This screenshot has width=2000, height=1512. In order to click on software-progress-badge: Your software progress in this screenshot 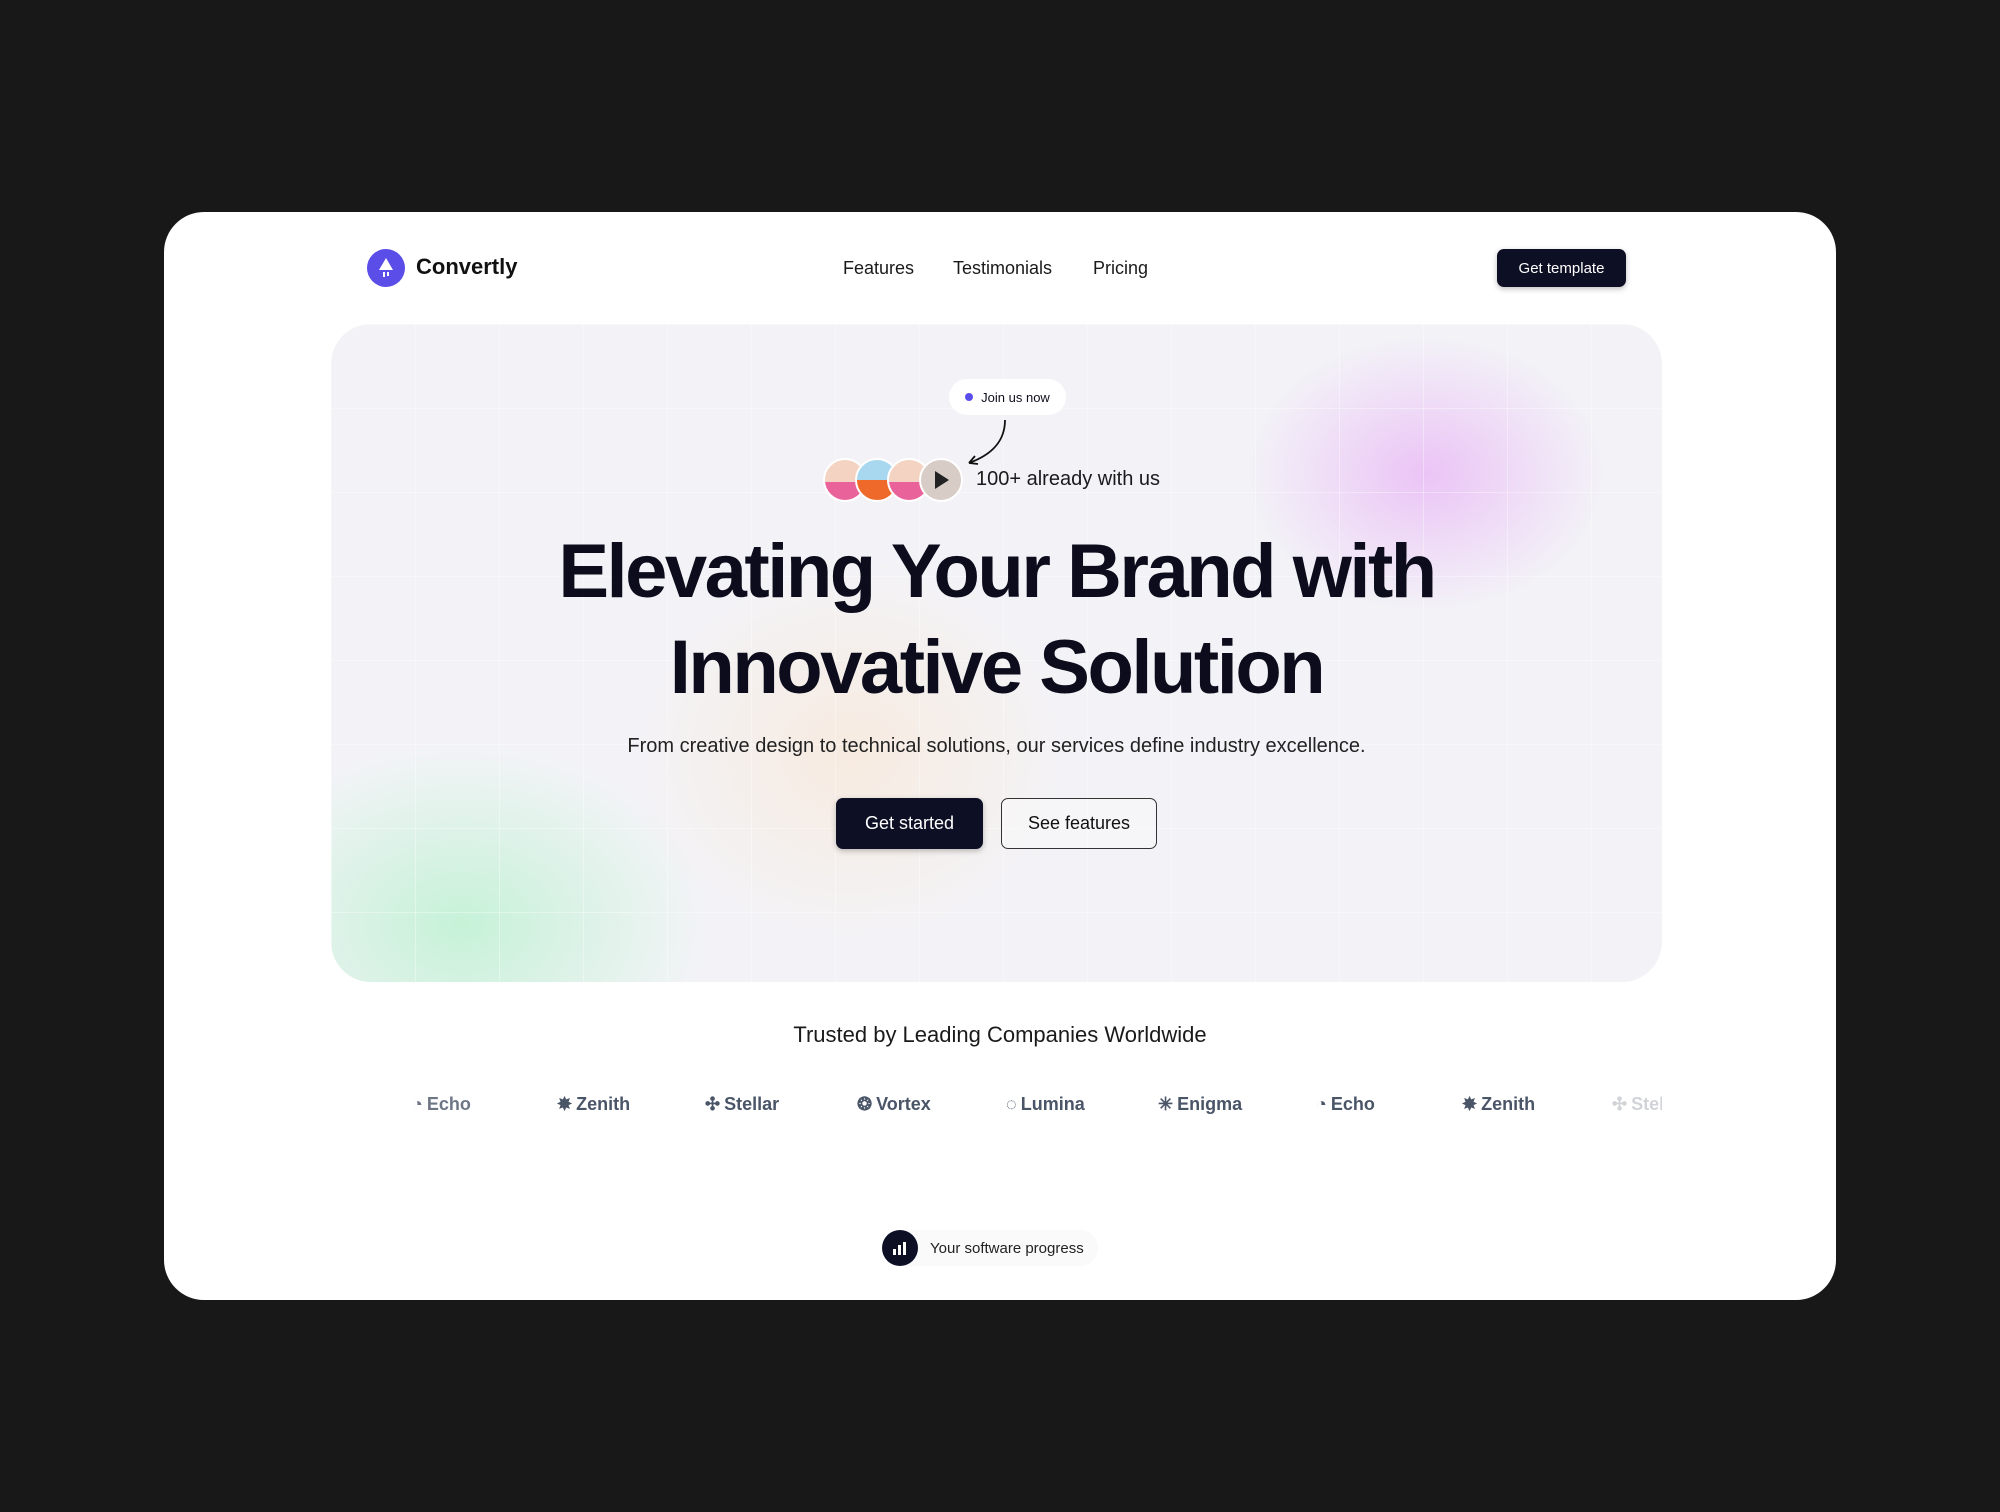, I will do `click(990, 1248)`.